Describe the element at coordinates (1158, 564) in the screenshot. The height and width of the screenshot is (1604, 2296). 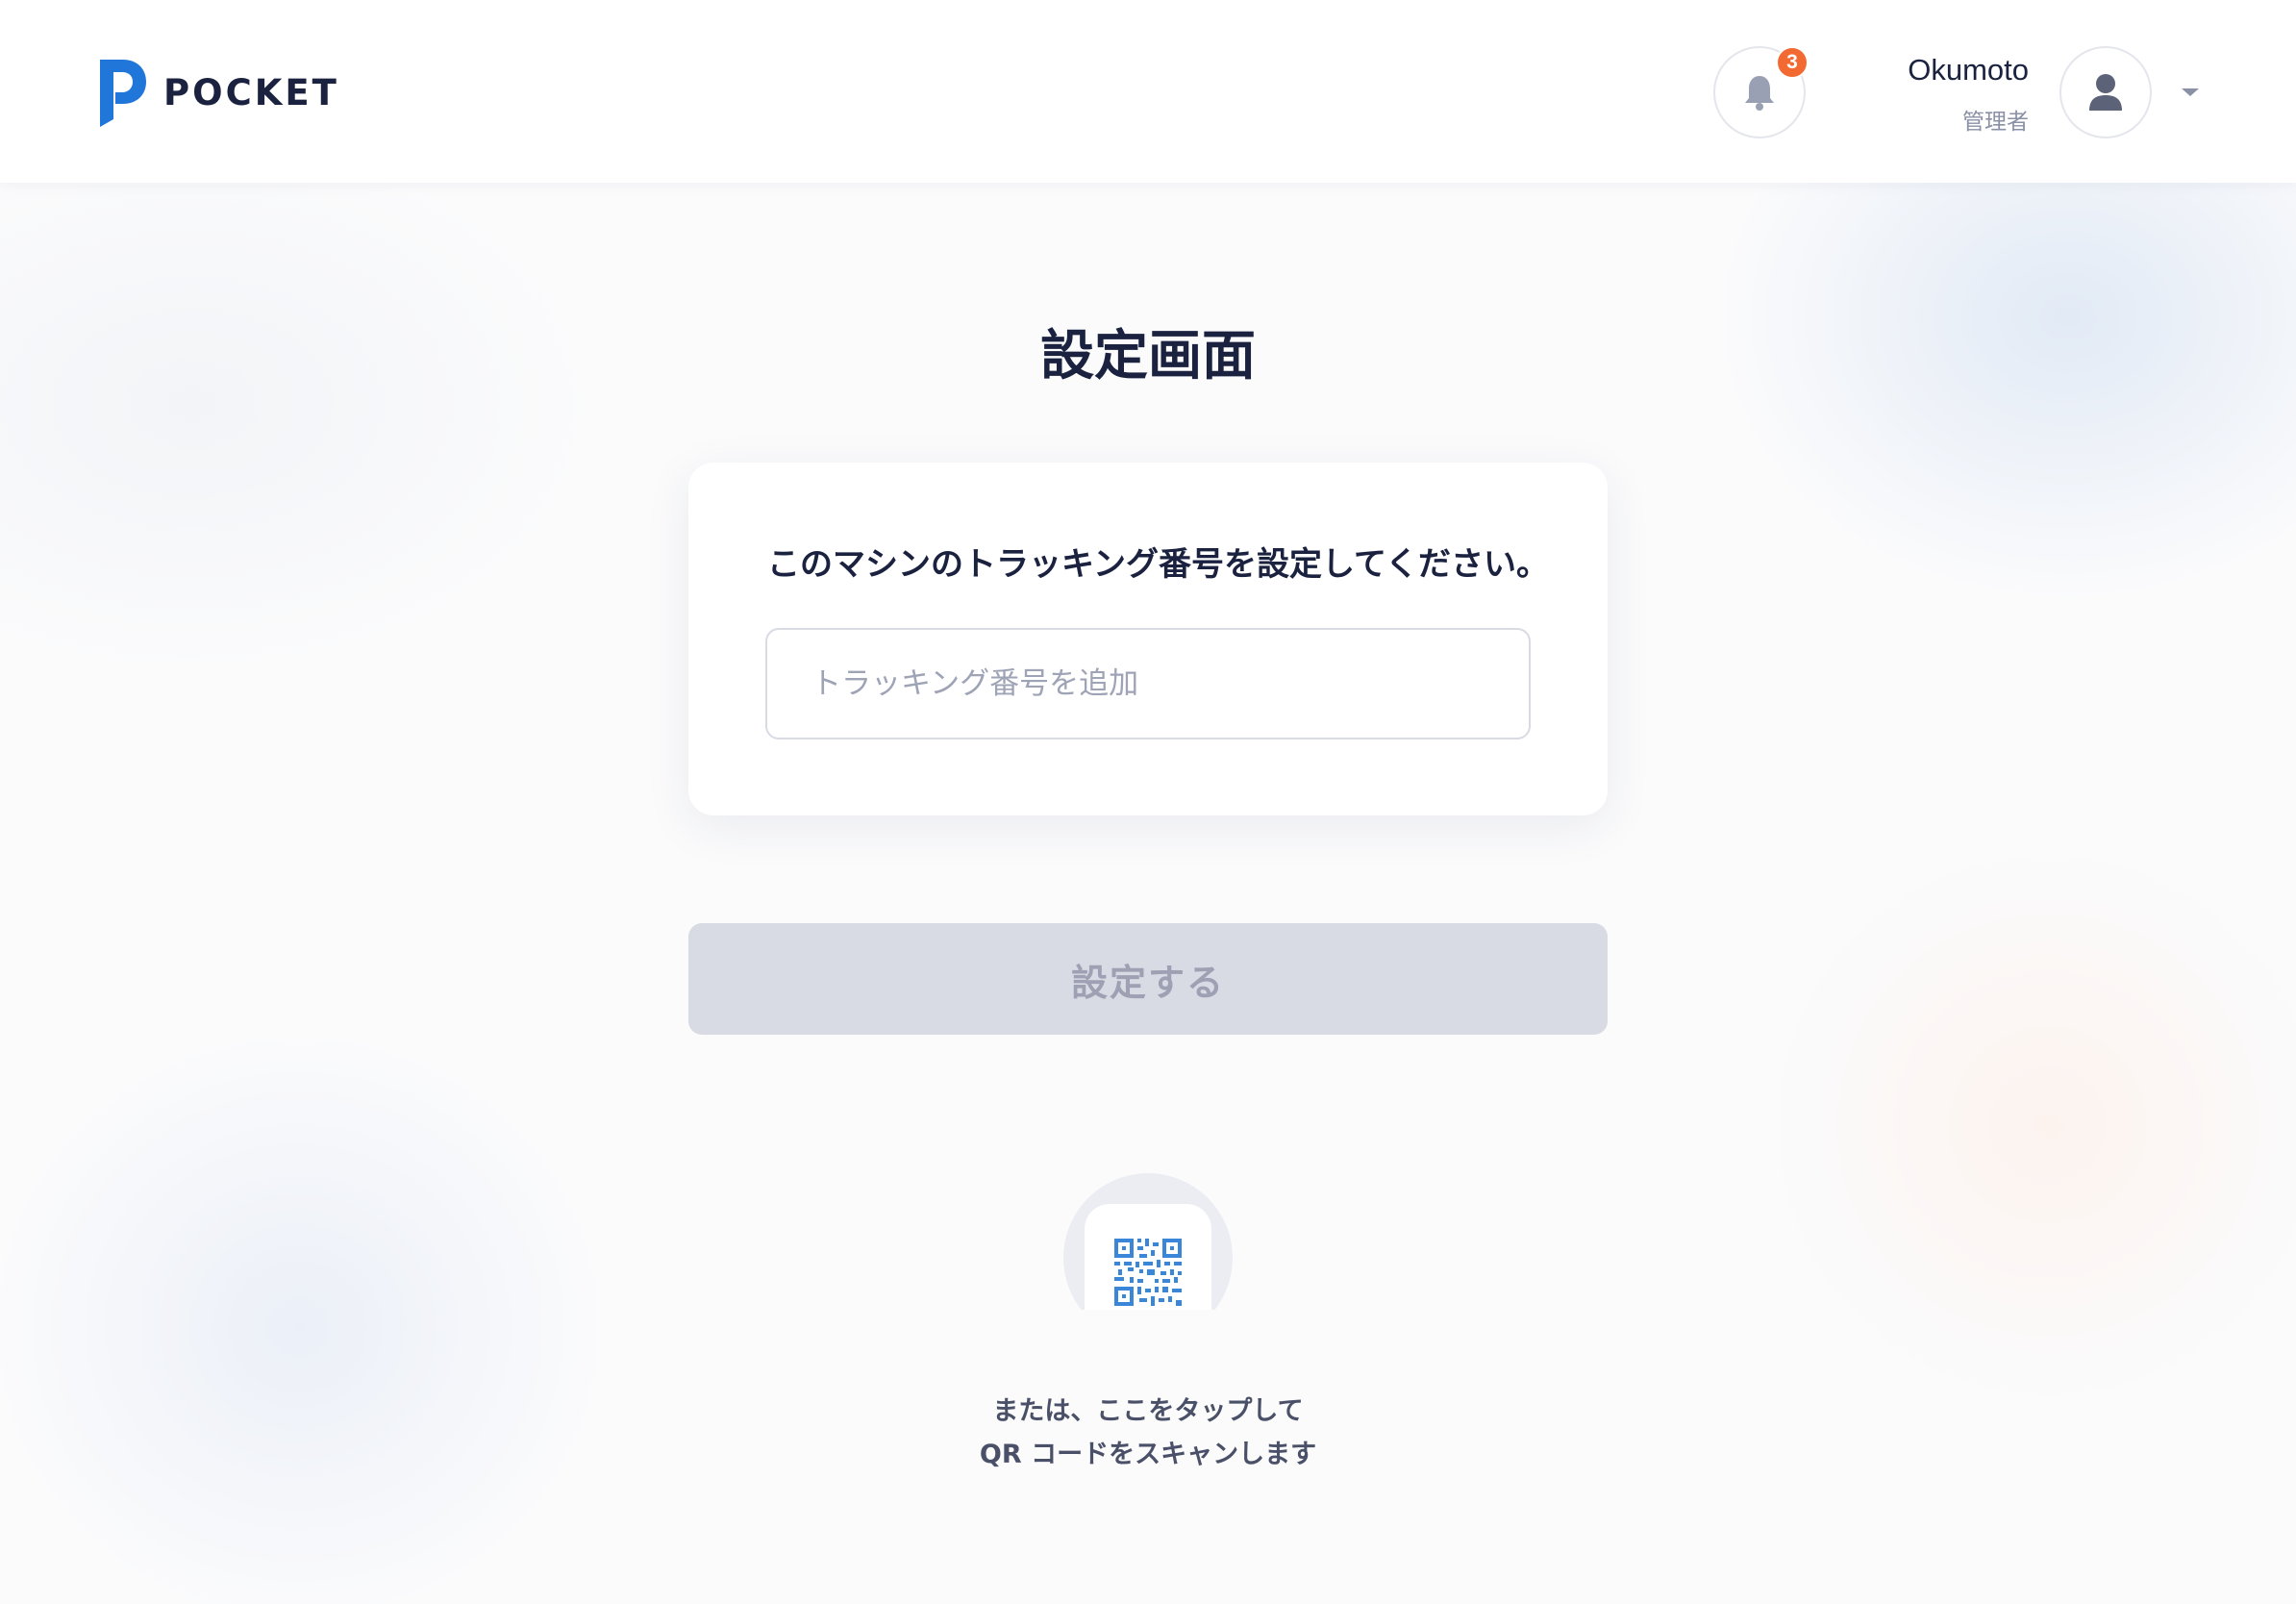
I see `tracking-instruction-label: このマシンのトラッキング番号を設定してください。` at that location.